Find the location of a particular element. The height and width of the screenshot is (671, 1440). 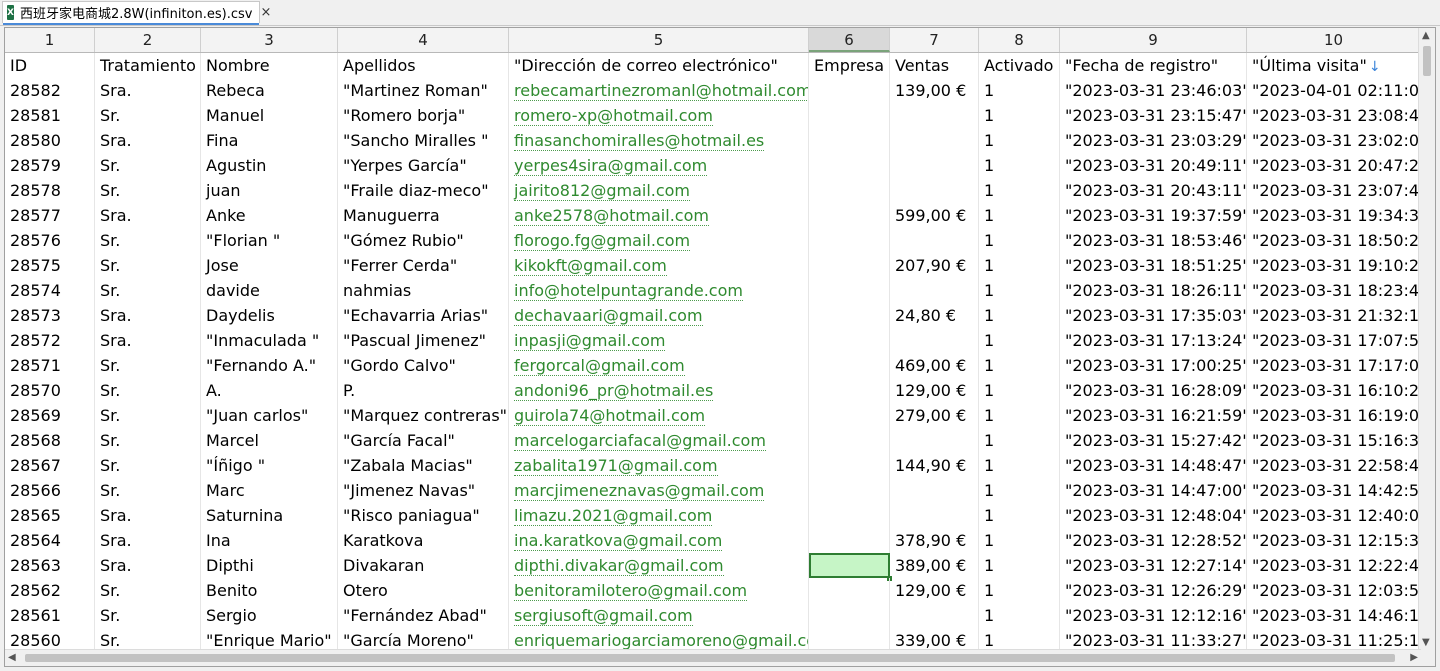

table-cell: "2023-03-31 12:28:52" is located at coordinates (1153, 540).